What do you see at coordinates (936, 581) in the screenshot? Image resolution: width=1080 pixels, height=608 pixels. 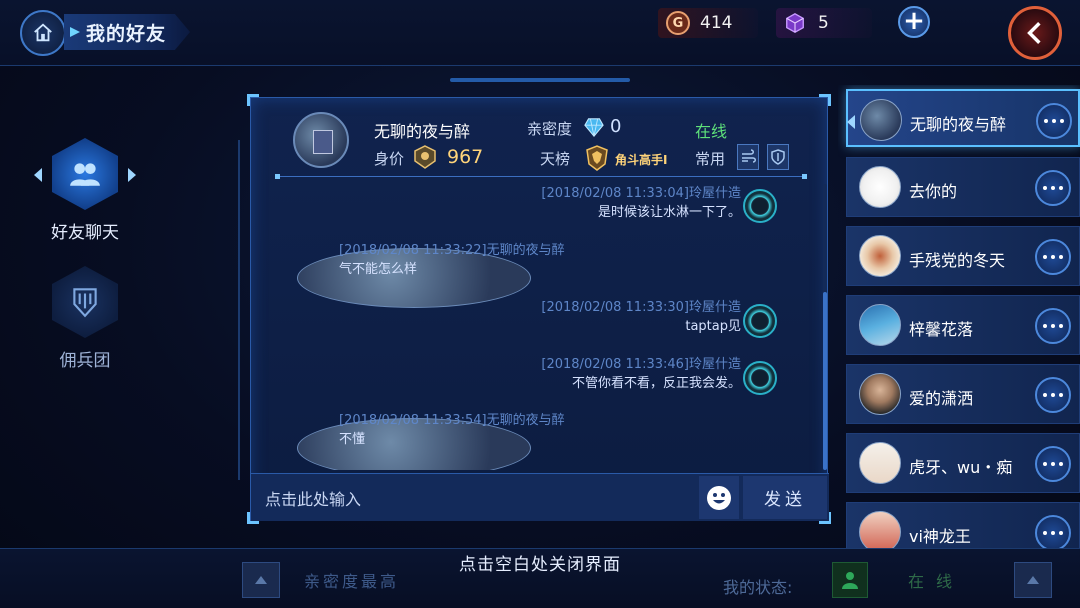 I see `my-status-value: 在线` at bounding box center [936, 581].